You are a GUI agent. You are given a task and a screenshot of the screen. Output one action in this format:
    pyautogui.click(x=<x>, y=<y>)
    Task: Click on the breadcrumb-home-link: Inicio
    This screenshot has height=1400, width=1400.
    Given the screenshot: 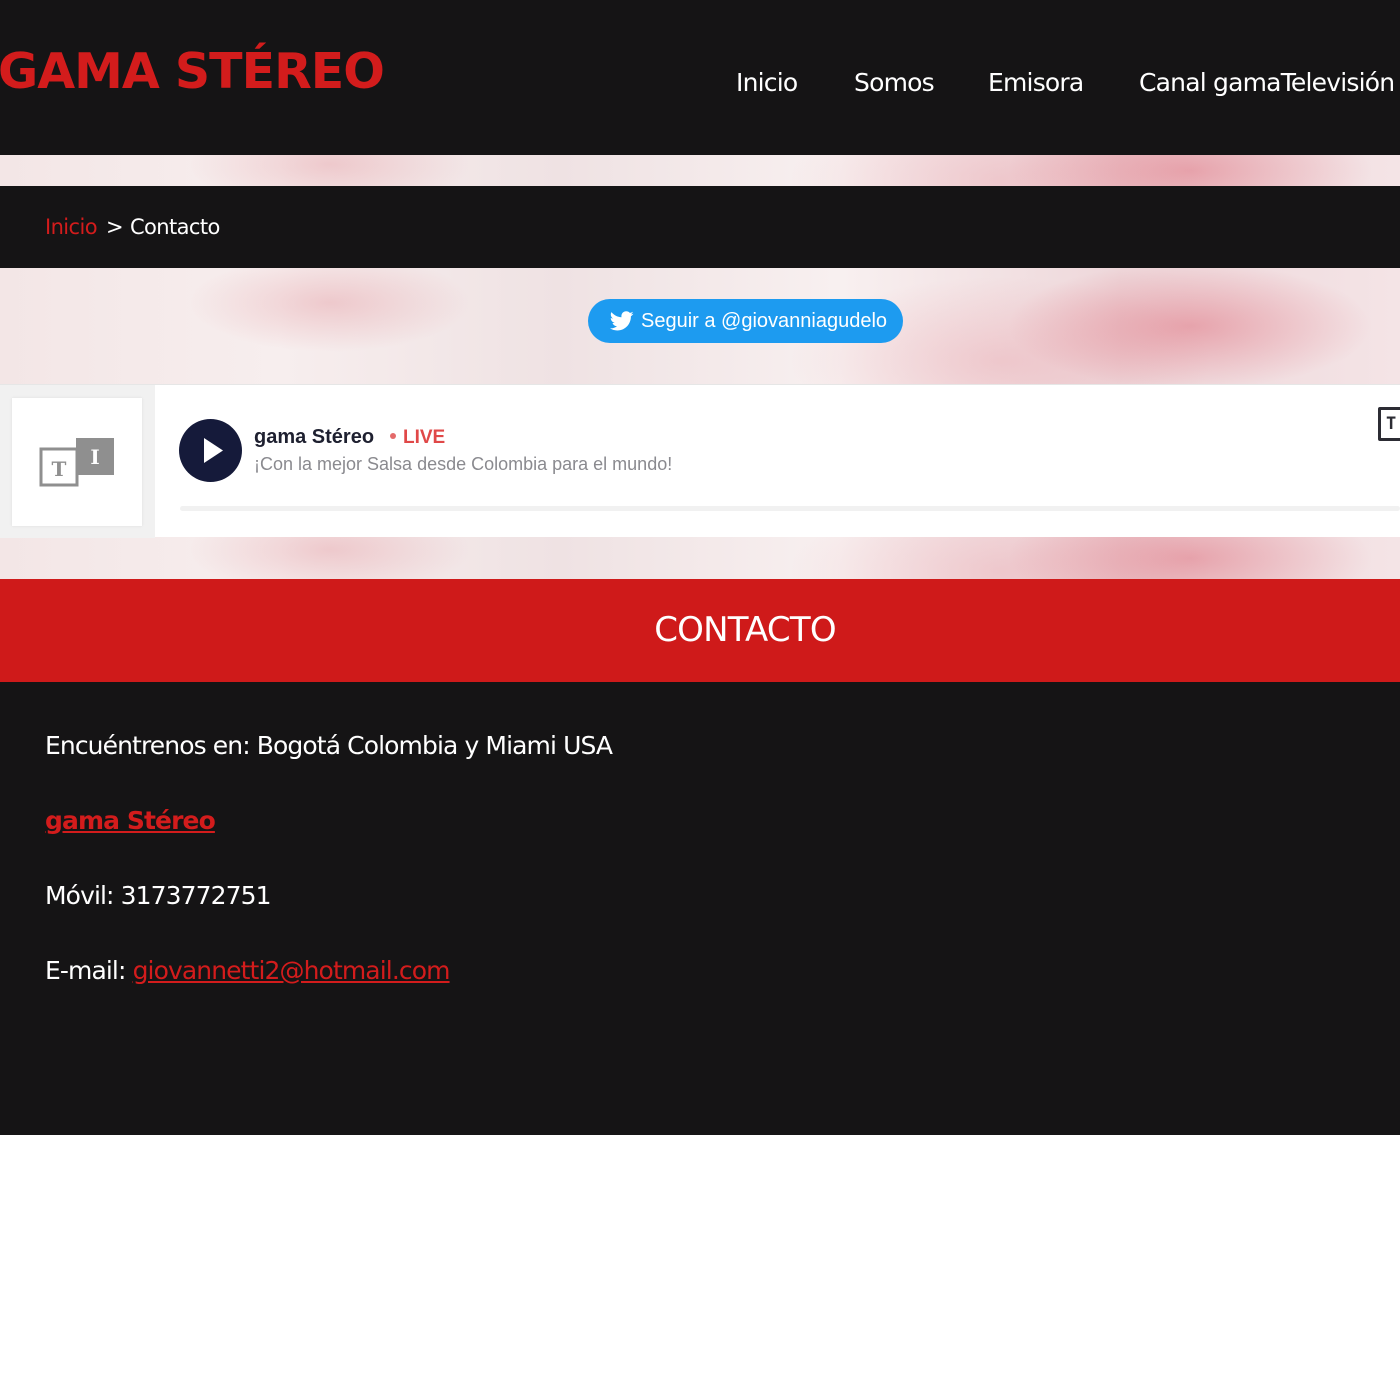 What is the action you would take?
    pyautogui.click(x=71, y=227)
    